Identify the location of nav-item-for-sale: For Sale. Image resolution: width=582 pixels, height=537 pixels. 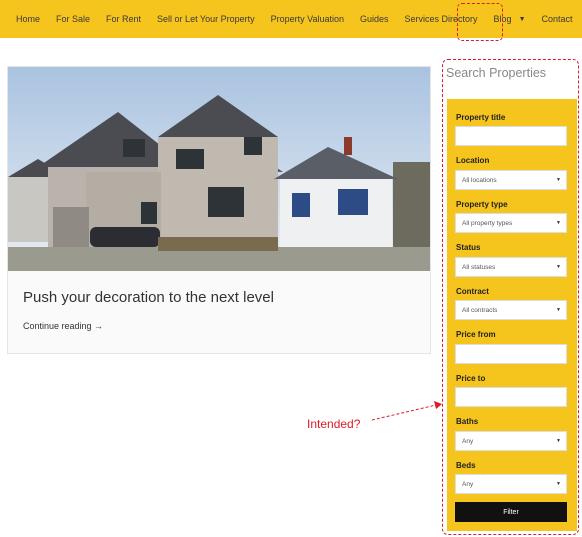
(73, 19).